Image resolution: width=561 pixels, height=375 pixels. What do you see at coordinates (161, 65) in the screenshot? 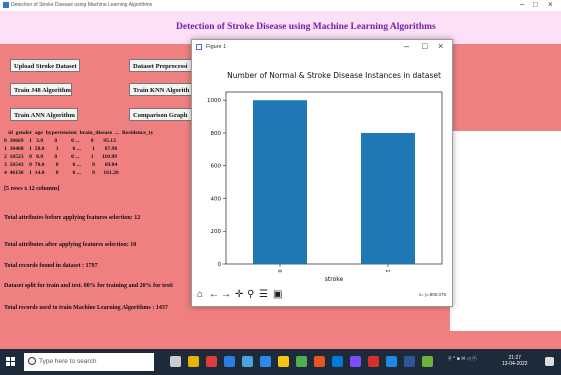
I see `preprocess-button: Dataset Preprocessi` at bounding box center [161, 65].